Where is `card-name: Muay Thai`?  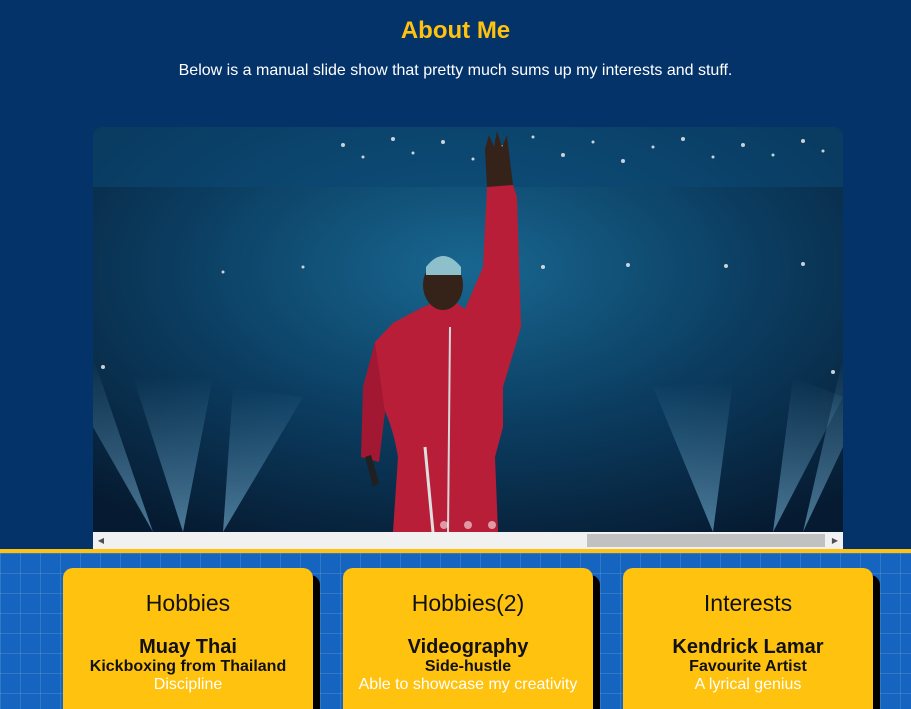 card-name: Muay Thai is located at coordinates (188, 647).